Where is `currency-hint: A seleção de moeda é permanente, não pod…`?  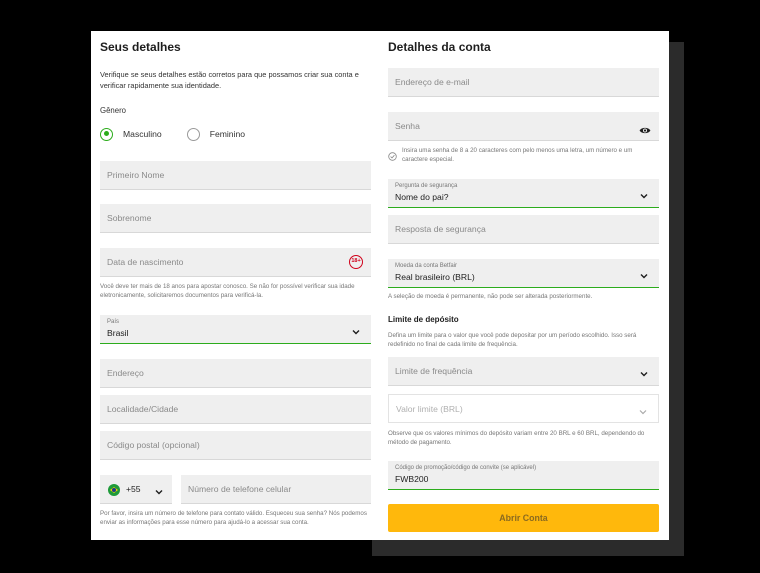
currency-hint: A seleção de moeda é permanente, não pod… is located at coordinates (490, 296).